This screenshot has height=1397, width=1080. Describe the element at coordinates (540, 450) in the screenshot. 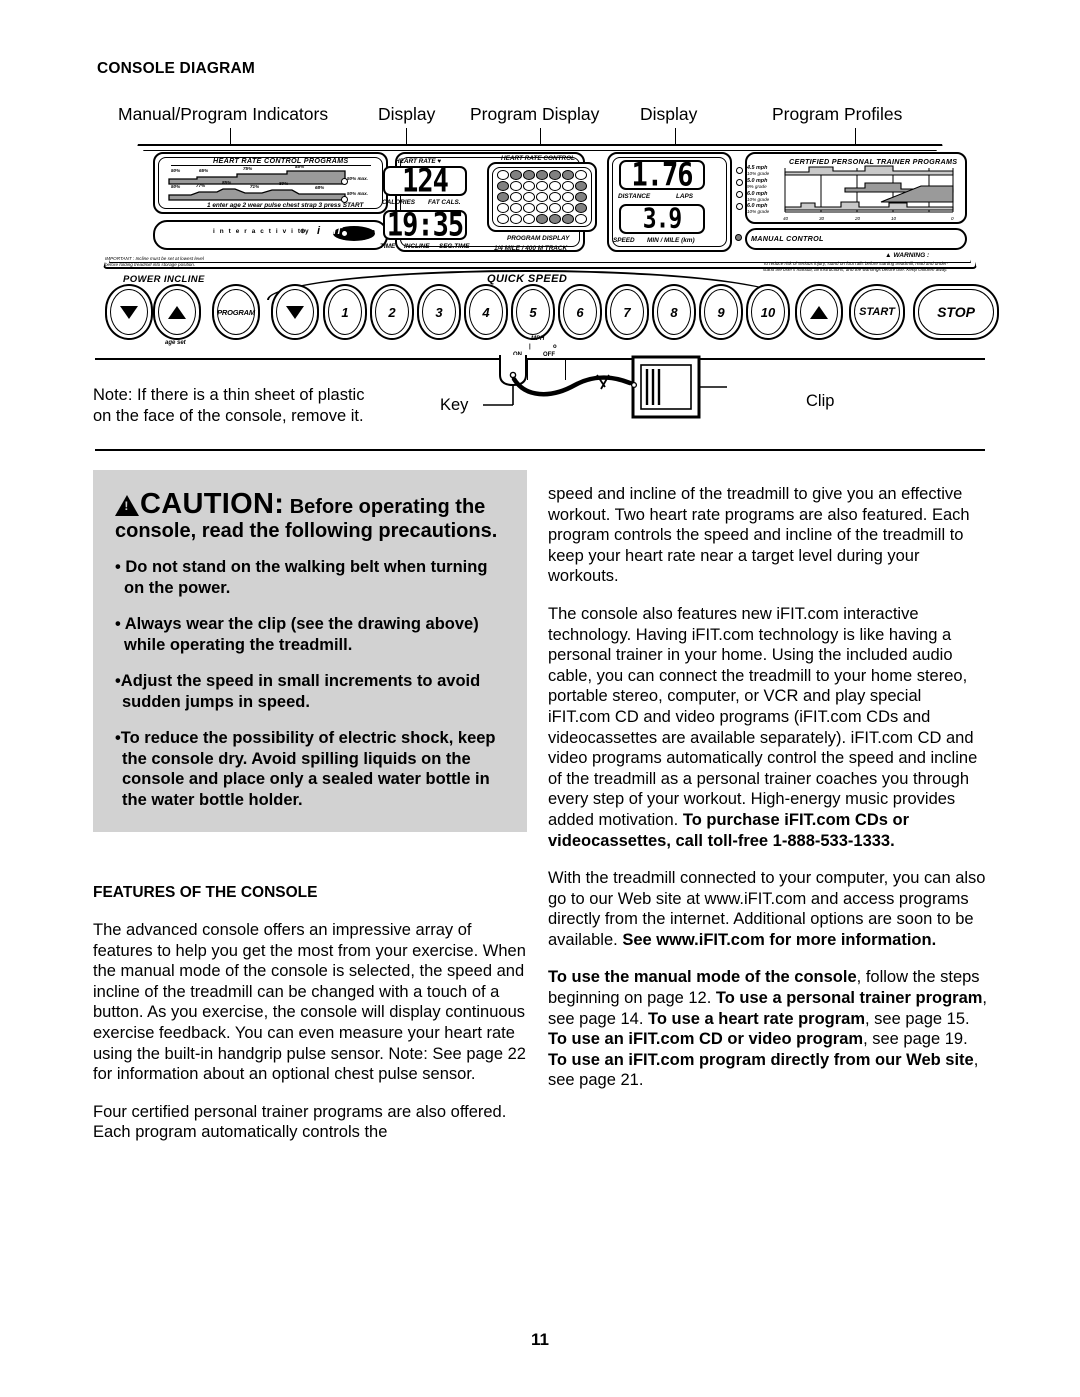

I see `horizontal-divider` at that location.